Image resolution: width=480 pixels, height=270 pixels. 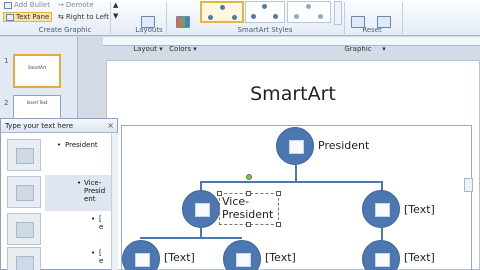 I want to click on node-bottom-mid-label: [Text], so click(x=280, y=257).